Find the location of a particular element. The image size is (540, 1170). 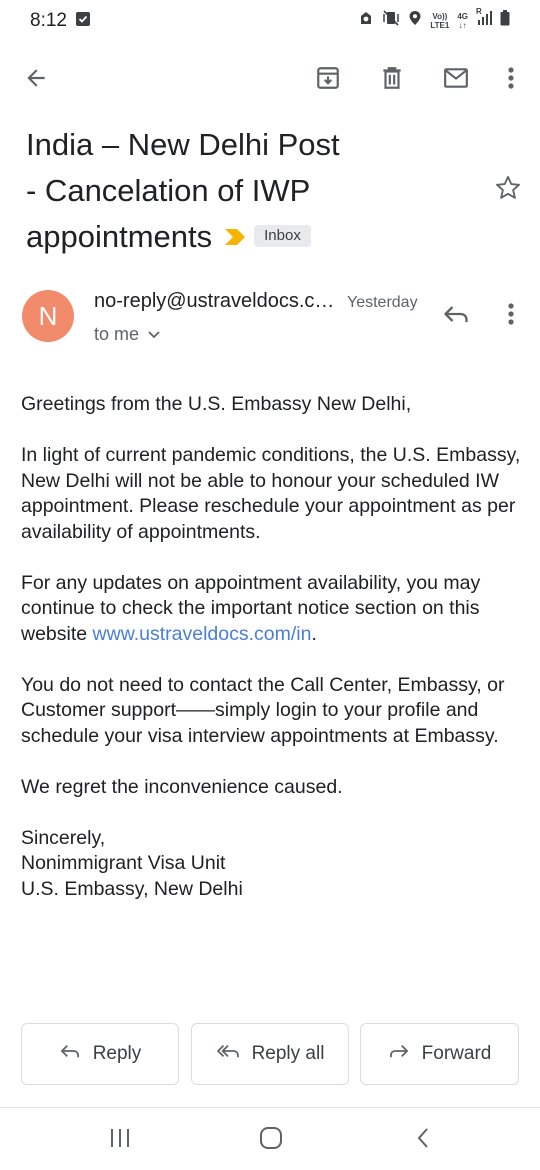

reply-button-label: Reply is located at coordinates (117, 1053).